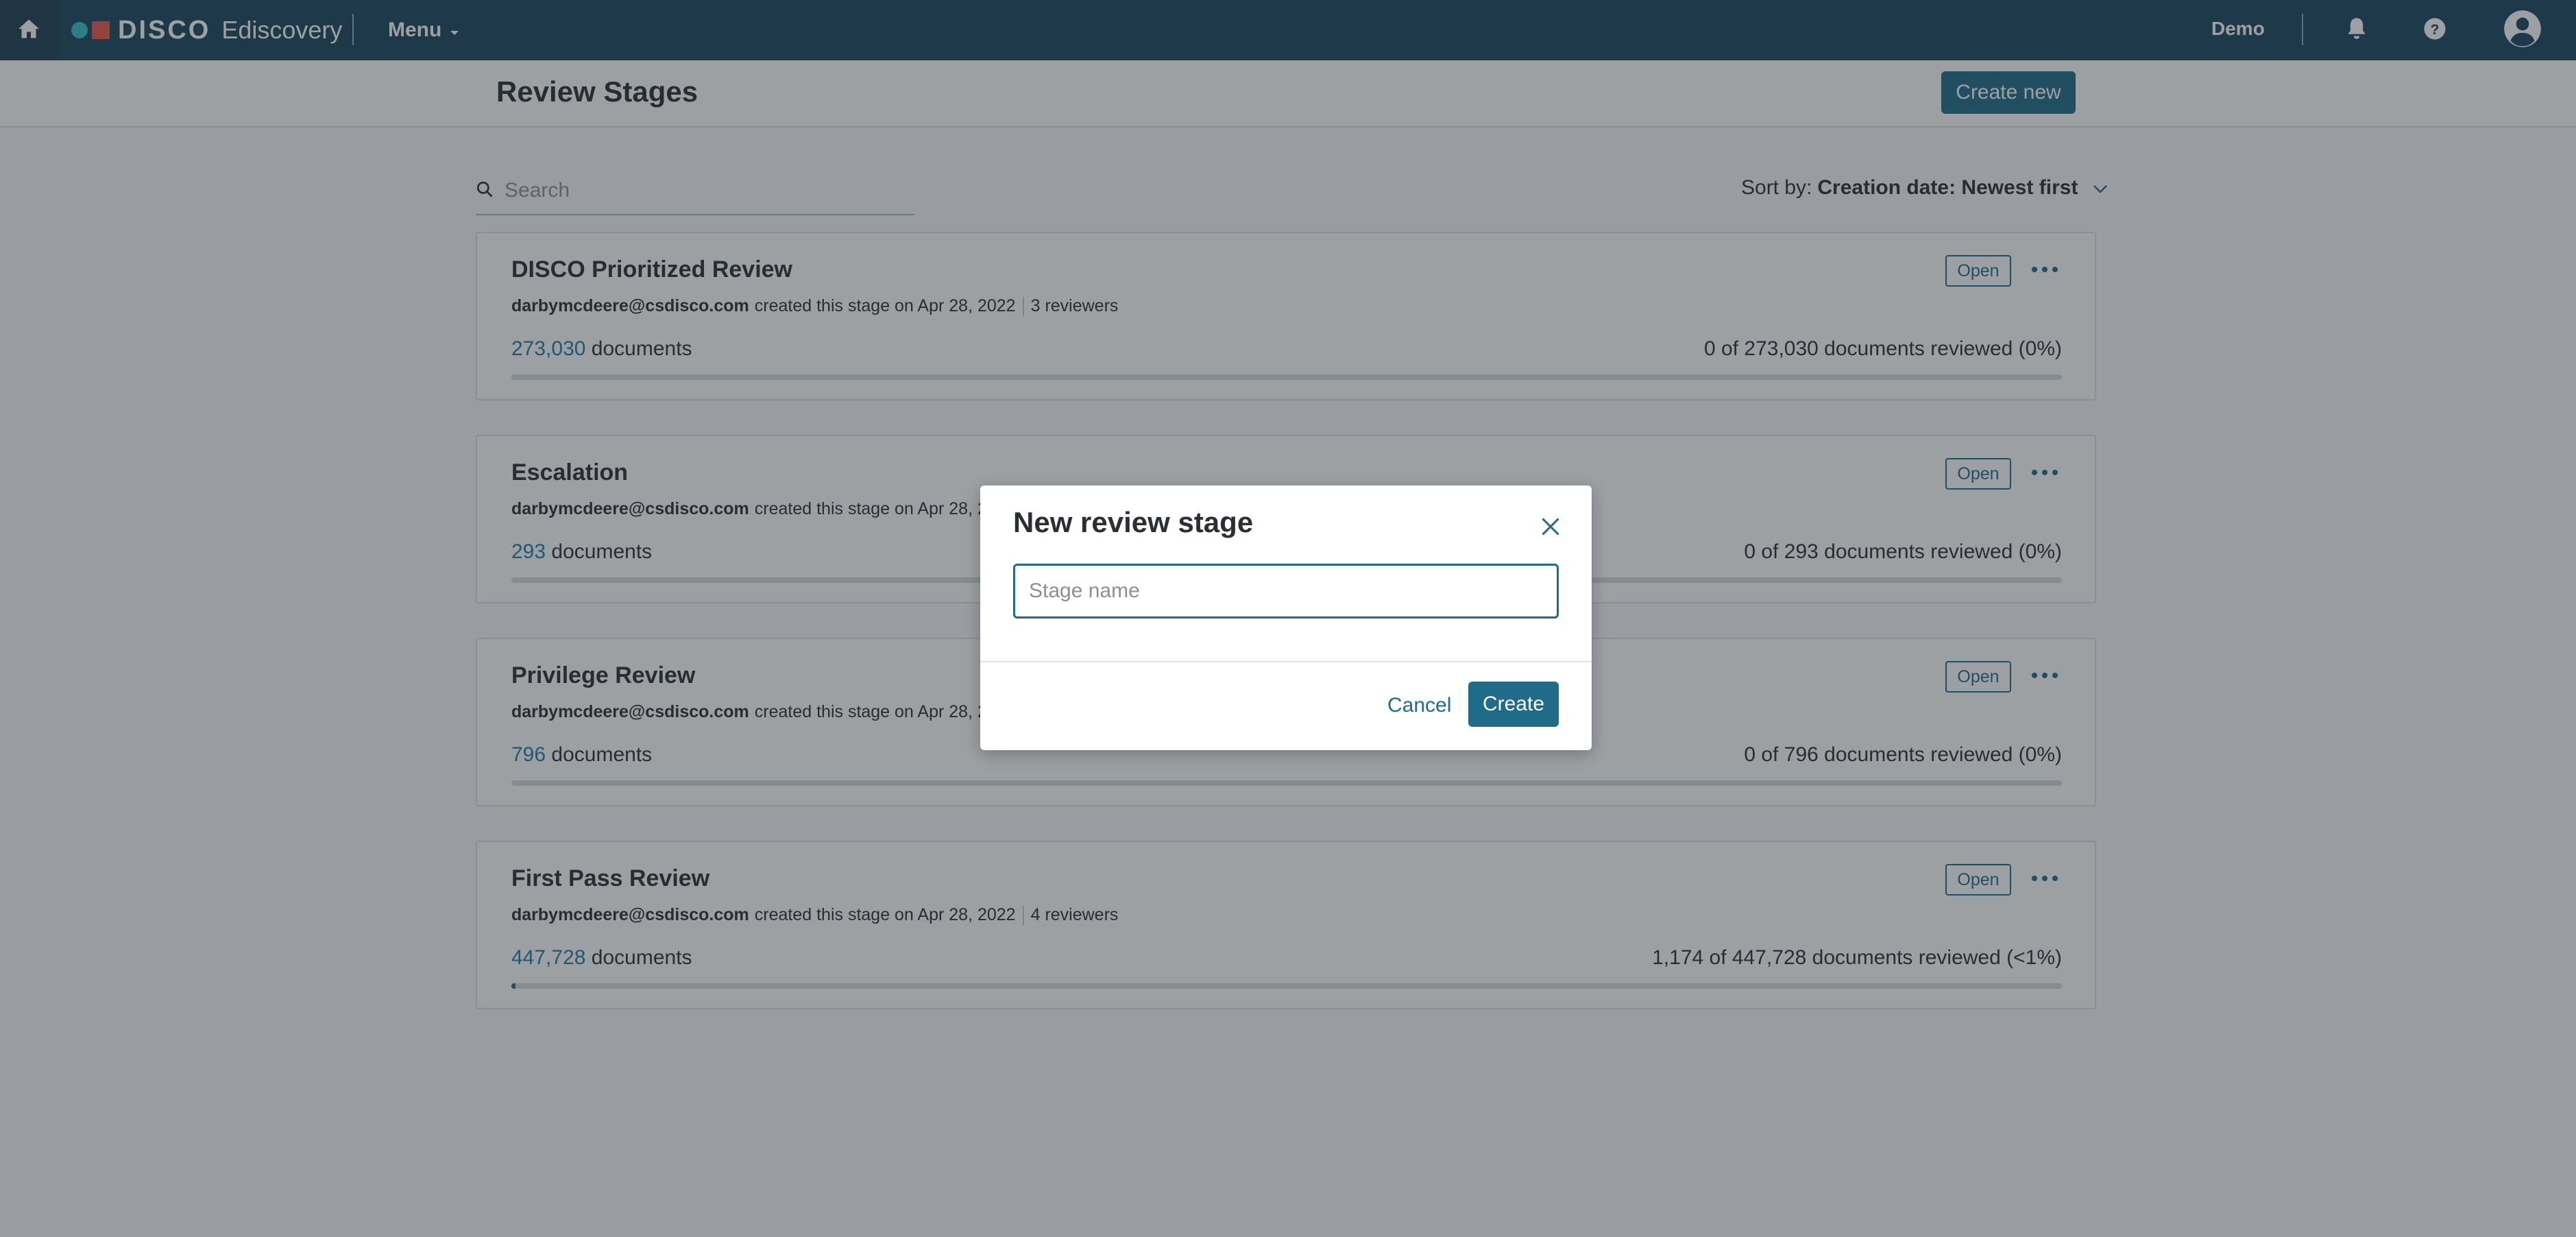 The width and height of the screenshot is (2576, 1237). I want to click on close-icon, so click(1551, 528).